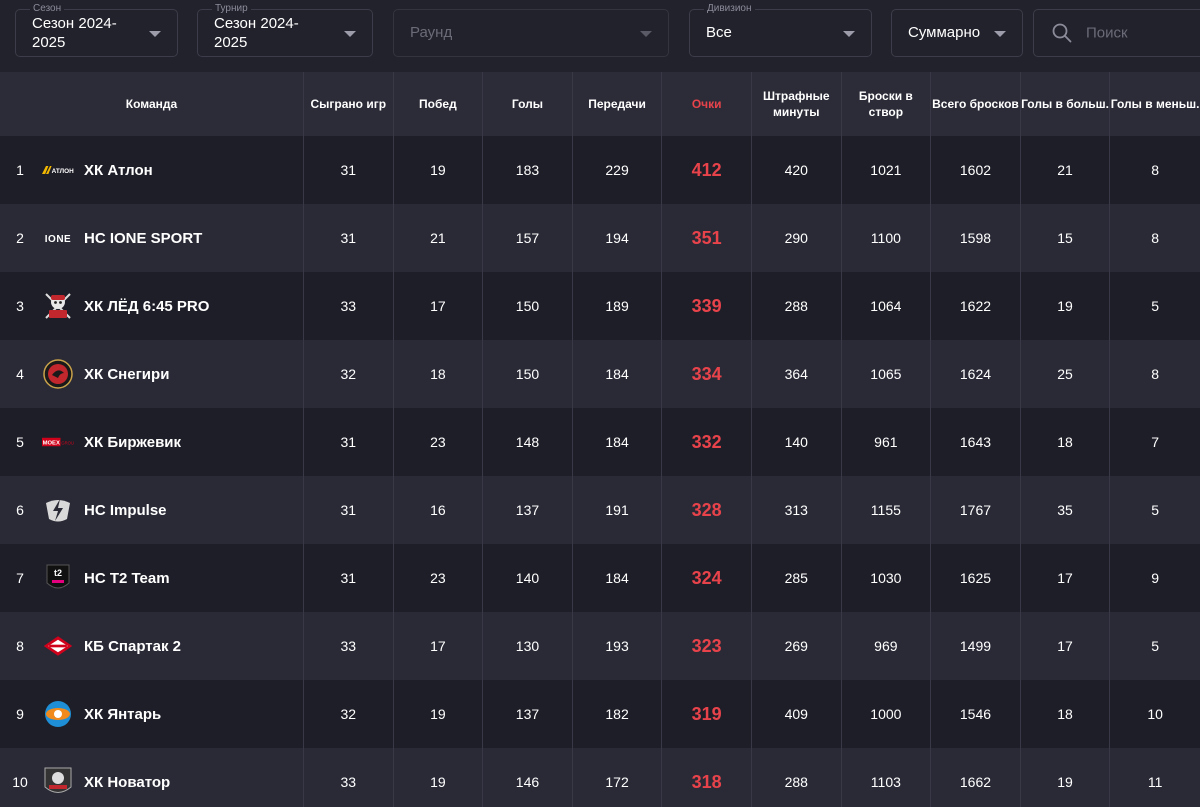  Describe the element at coordinates (122, 714) in the screenshot. I see `team-name: ХК Янтарь` at that location.